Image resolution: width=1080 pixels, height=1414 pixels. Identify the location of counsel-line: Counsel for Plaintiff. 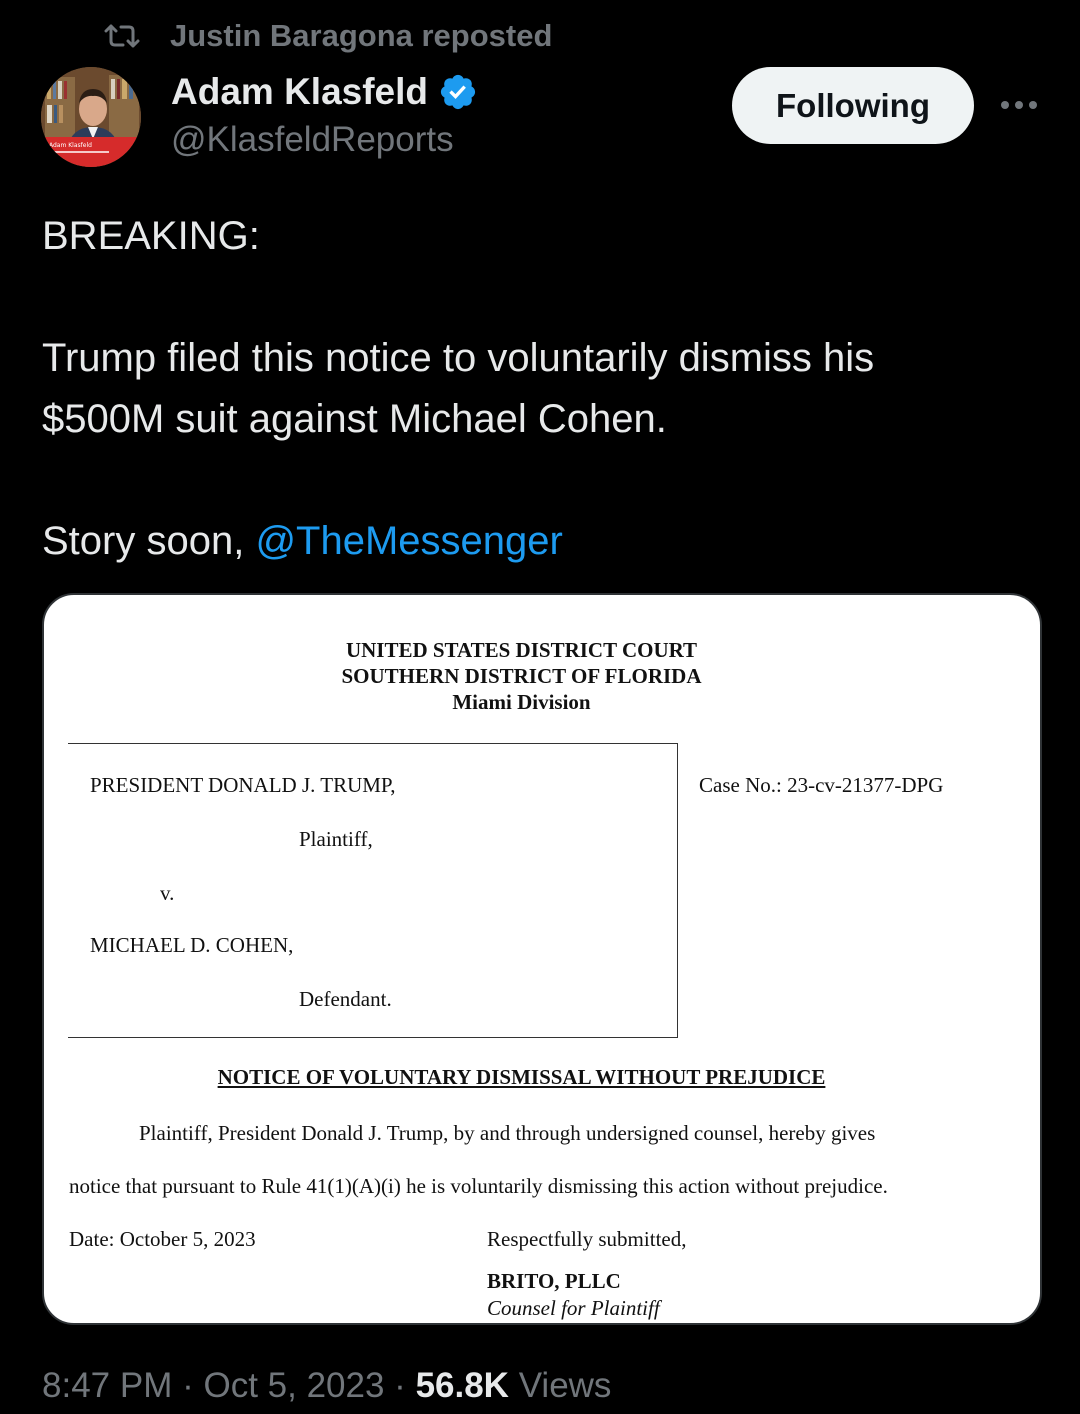
(573, 1308).